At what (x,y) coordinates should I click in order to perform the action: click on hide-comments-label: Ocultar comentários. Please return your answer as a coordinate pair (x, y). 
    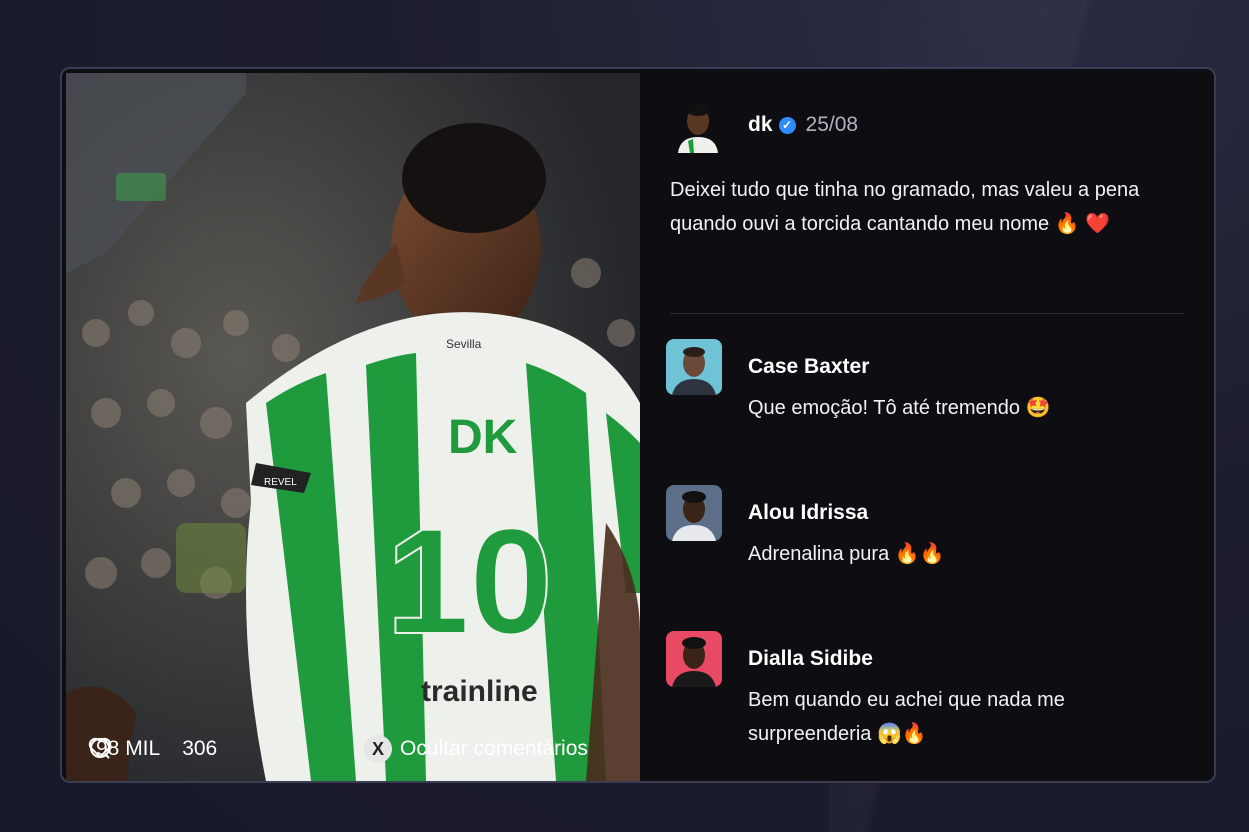
    Looking at the image, I should click on (494, 748).